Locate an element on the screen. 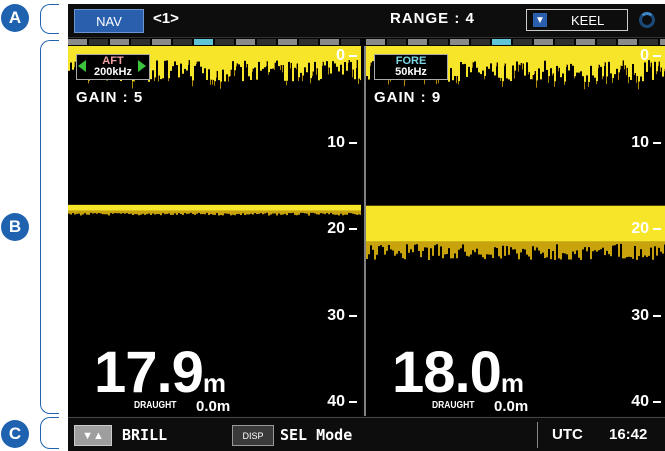 The image size is (665, 451). depth-scale-tick is located at coordinates (657, 142).